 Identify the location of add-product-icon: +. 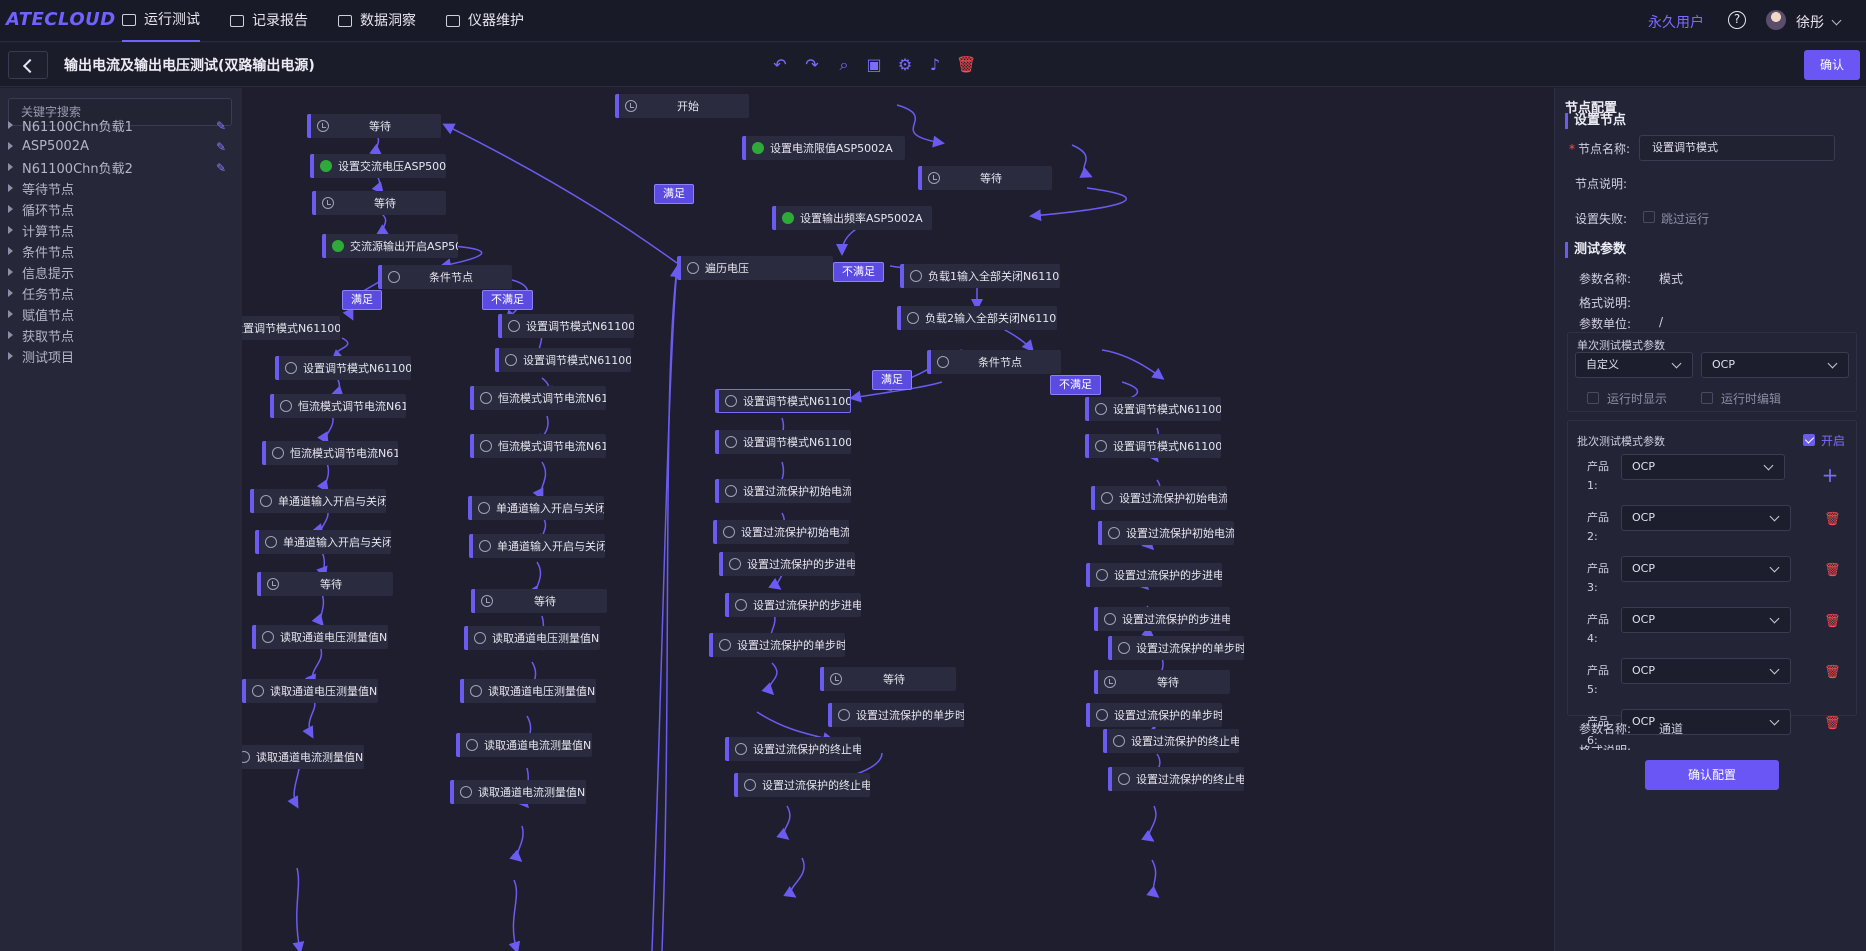
(1830, 475).